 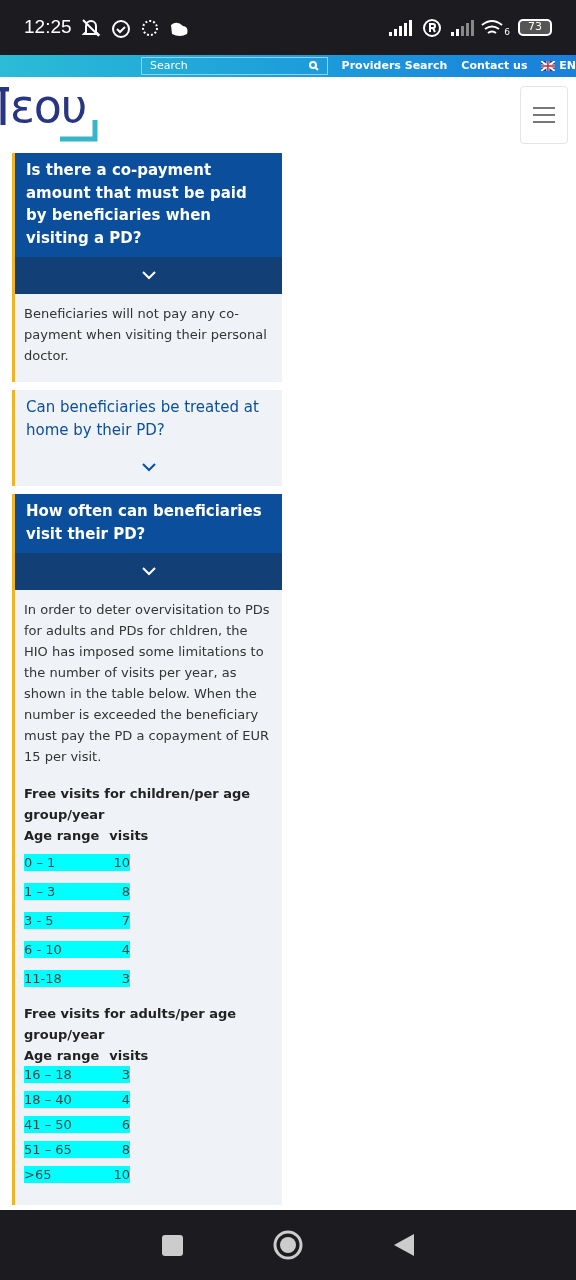 What do you see at coordinates (313, 66) in the screenshot?
I see `search-icon` at bounding box center [313, 66].